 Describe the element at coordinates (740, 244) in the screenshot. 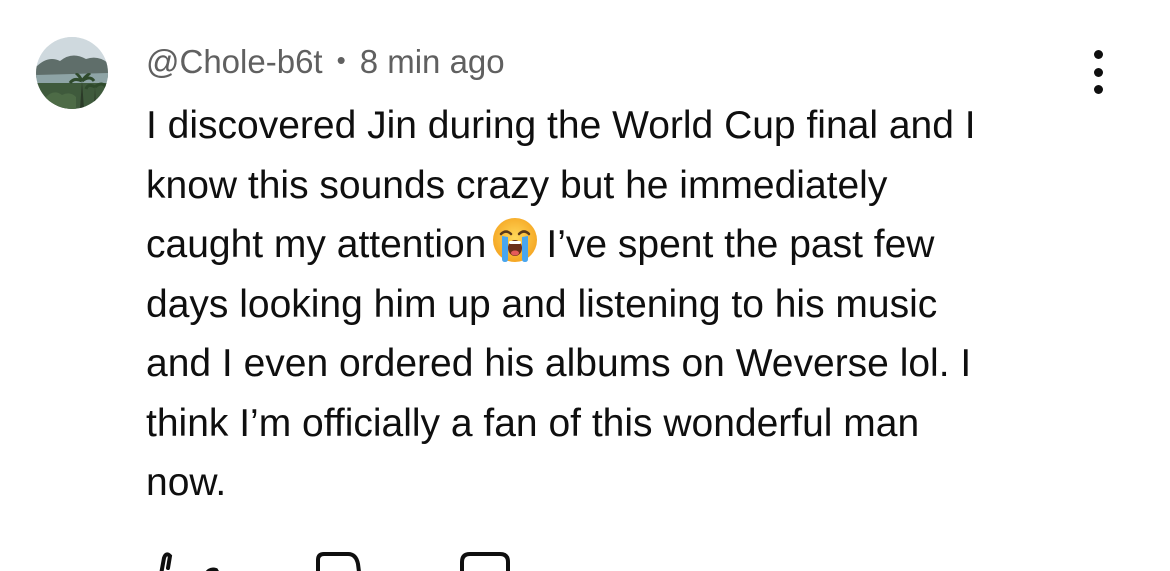

I see `comment-line-part: I’ve spent the past few` at that location.